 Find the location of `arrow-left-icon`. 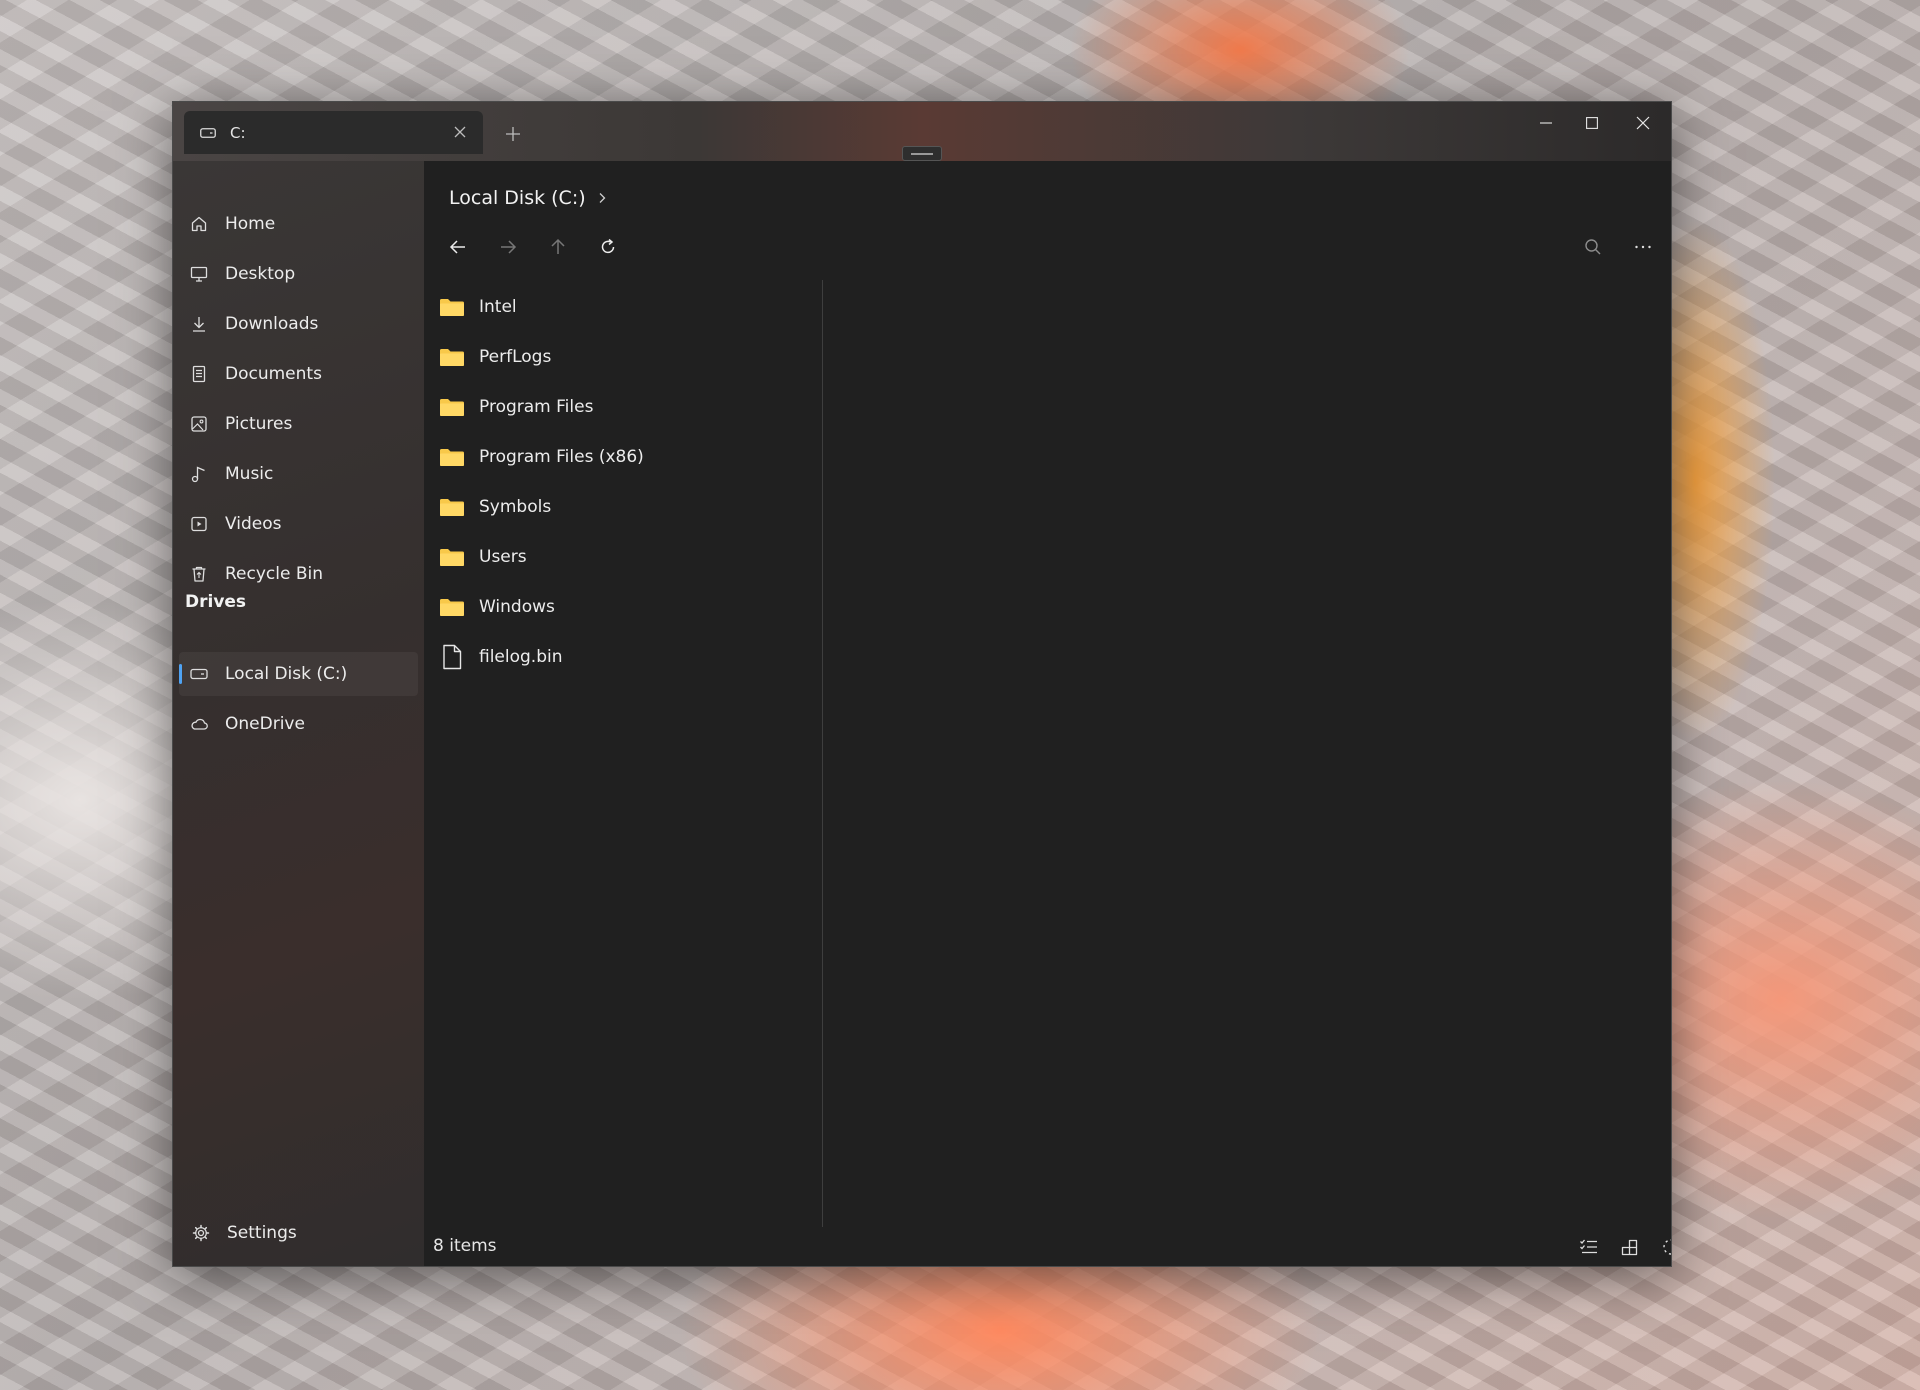

arrow-left-icon is located at coordinates (457, 247).